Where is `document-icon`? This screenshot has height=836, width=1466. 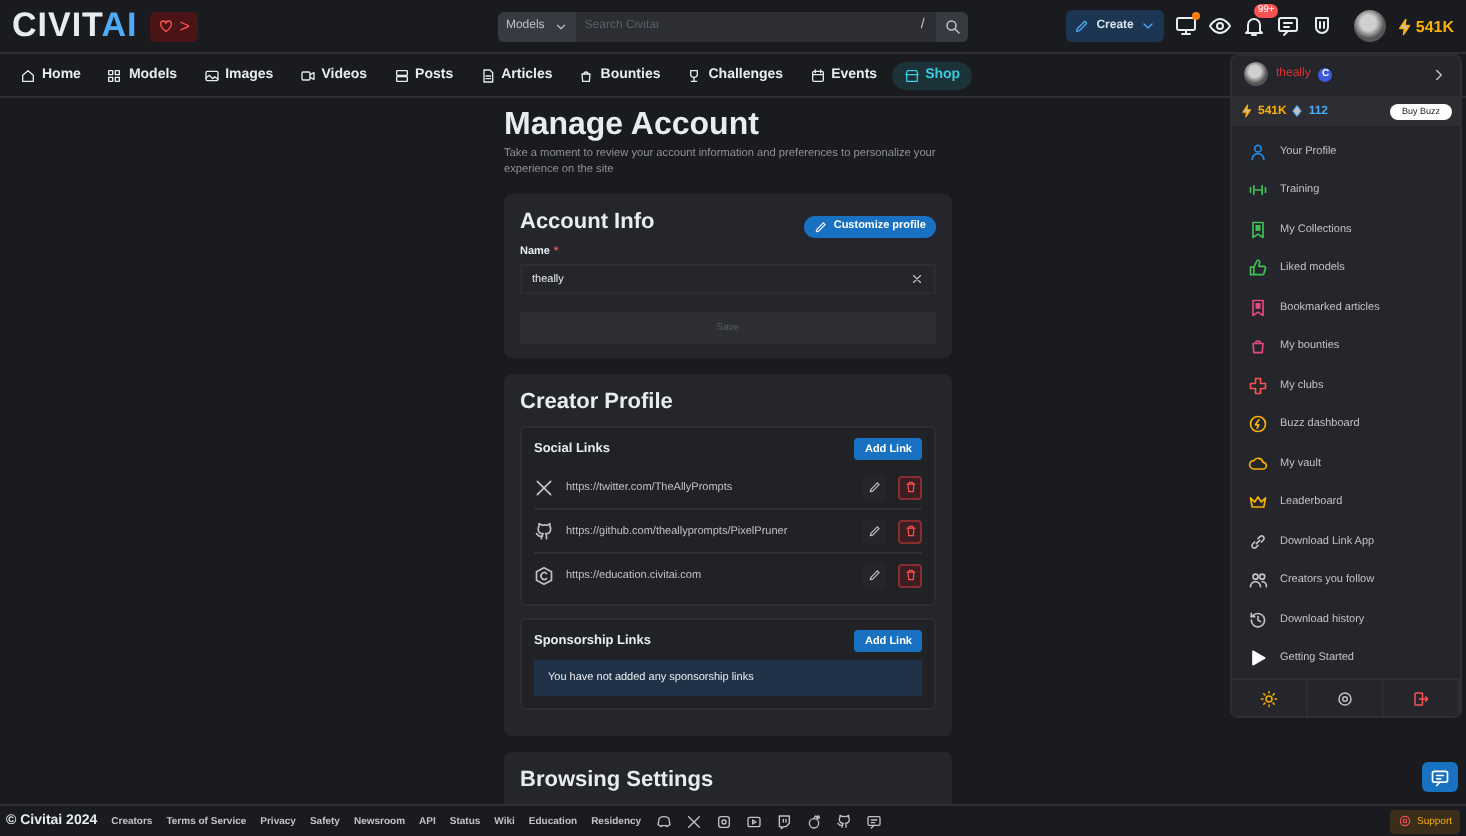 document-icon is located at coordinates (487, 75).